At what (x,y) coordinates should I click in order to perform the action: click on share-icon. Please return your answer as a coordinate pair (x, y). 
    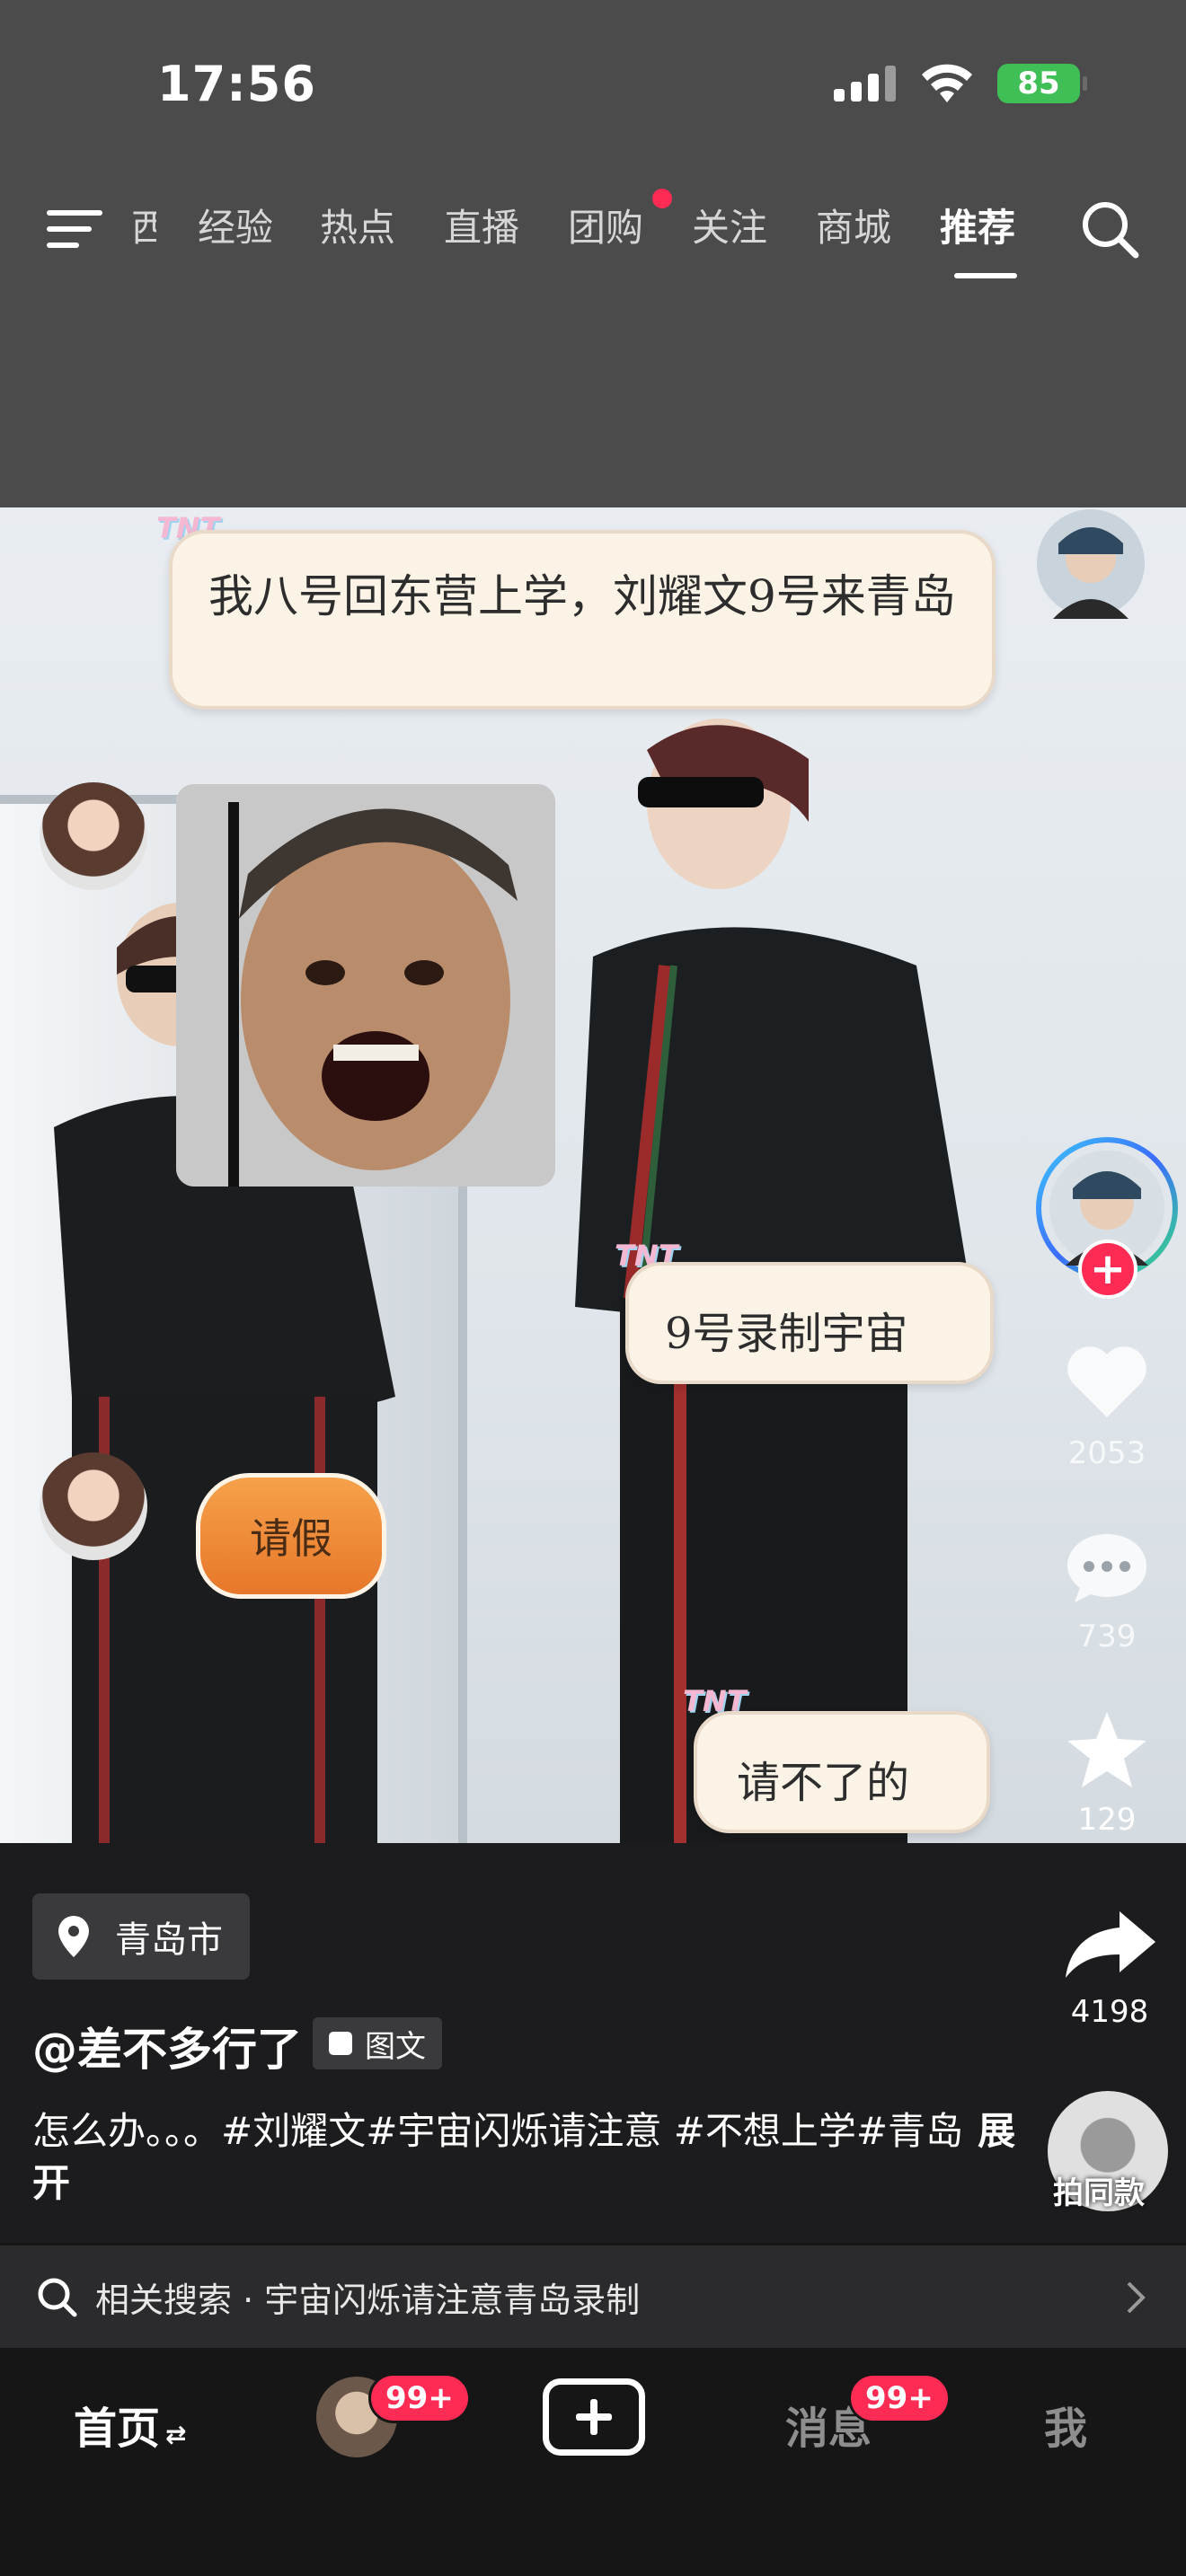
    Looking at the image, I should click on (1110, 1945).